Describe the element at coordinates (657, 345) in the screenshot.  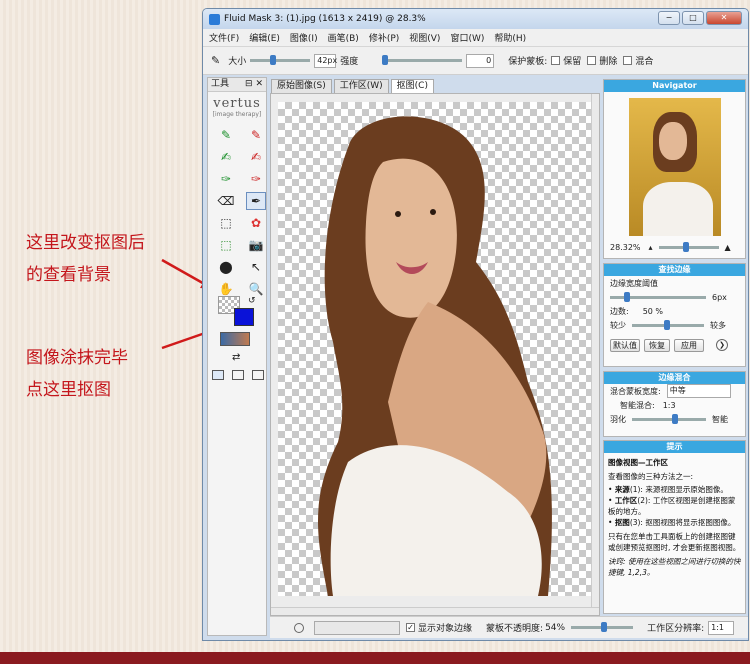
I see `restore-button: 恢复` at that location.